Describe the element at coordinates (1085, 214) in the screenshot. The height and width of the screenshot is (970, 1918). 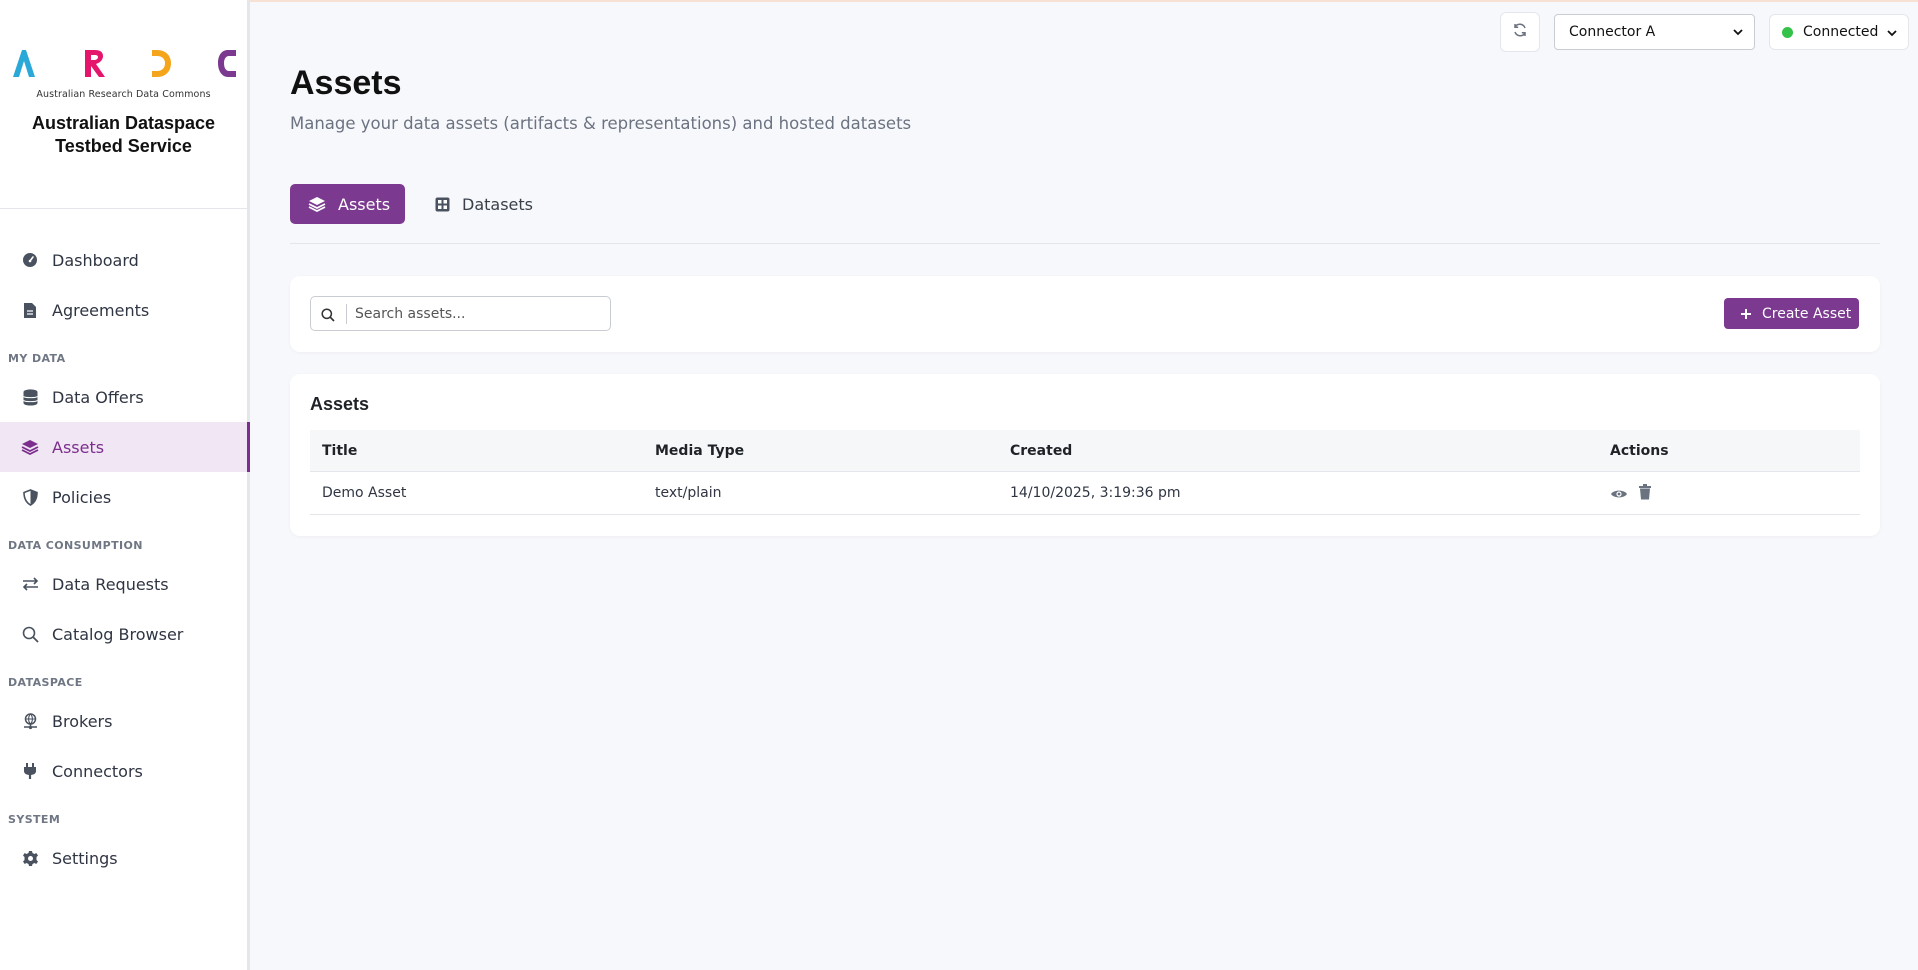
I see `tab-bar: Assets Datasets` at that location.